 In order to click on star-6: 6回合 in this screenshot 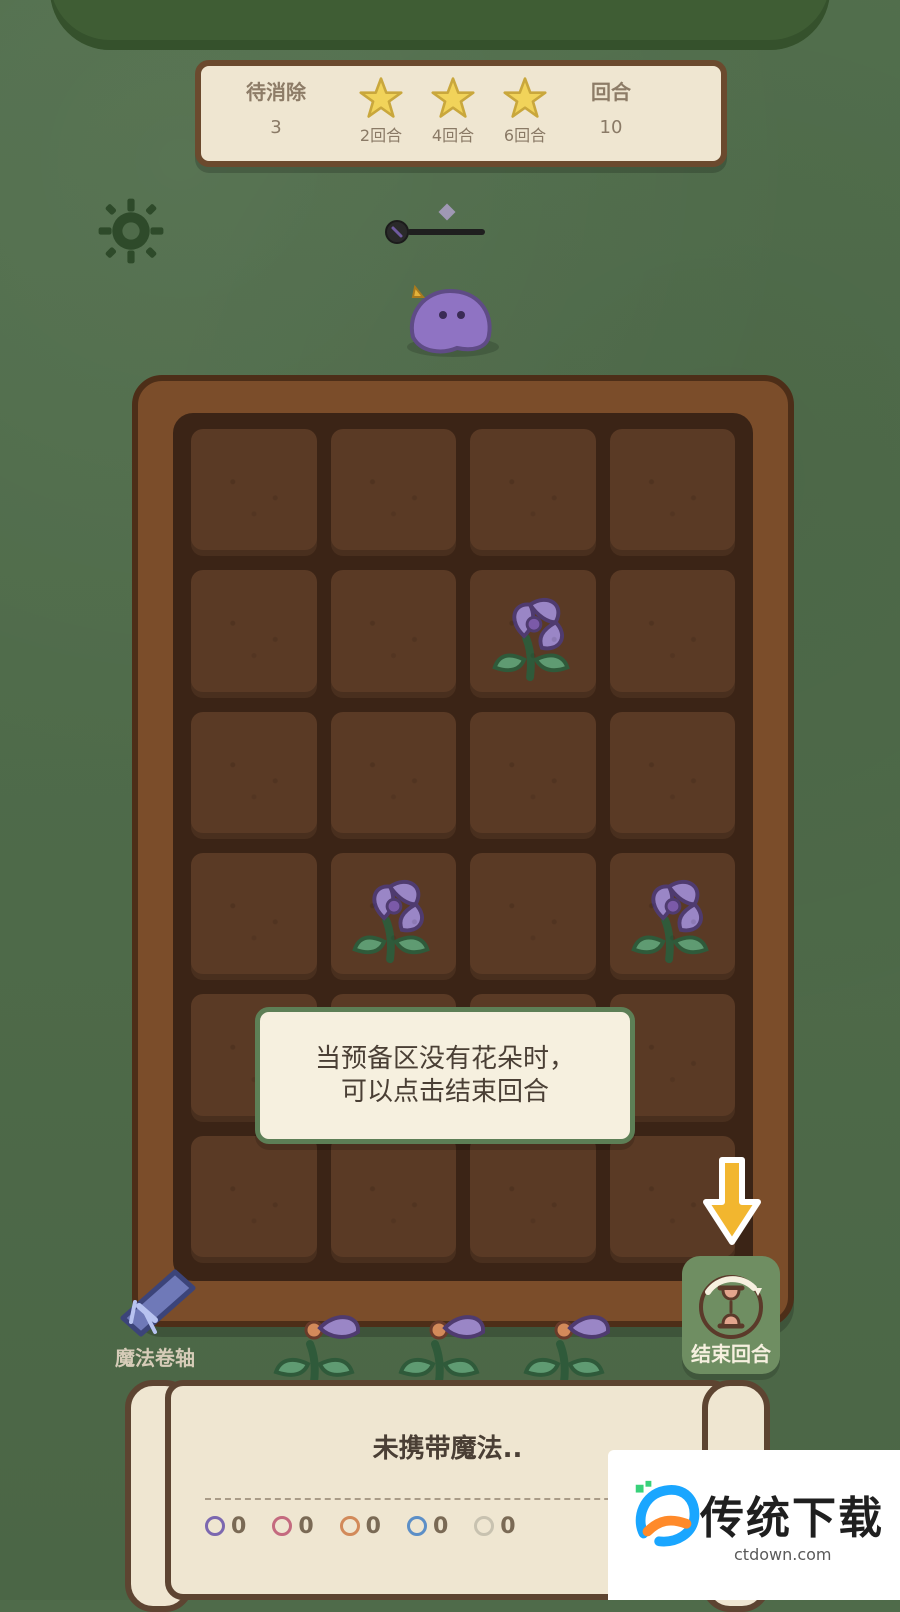, I will do `click(525, 111)`.